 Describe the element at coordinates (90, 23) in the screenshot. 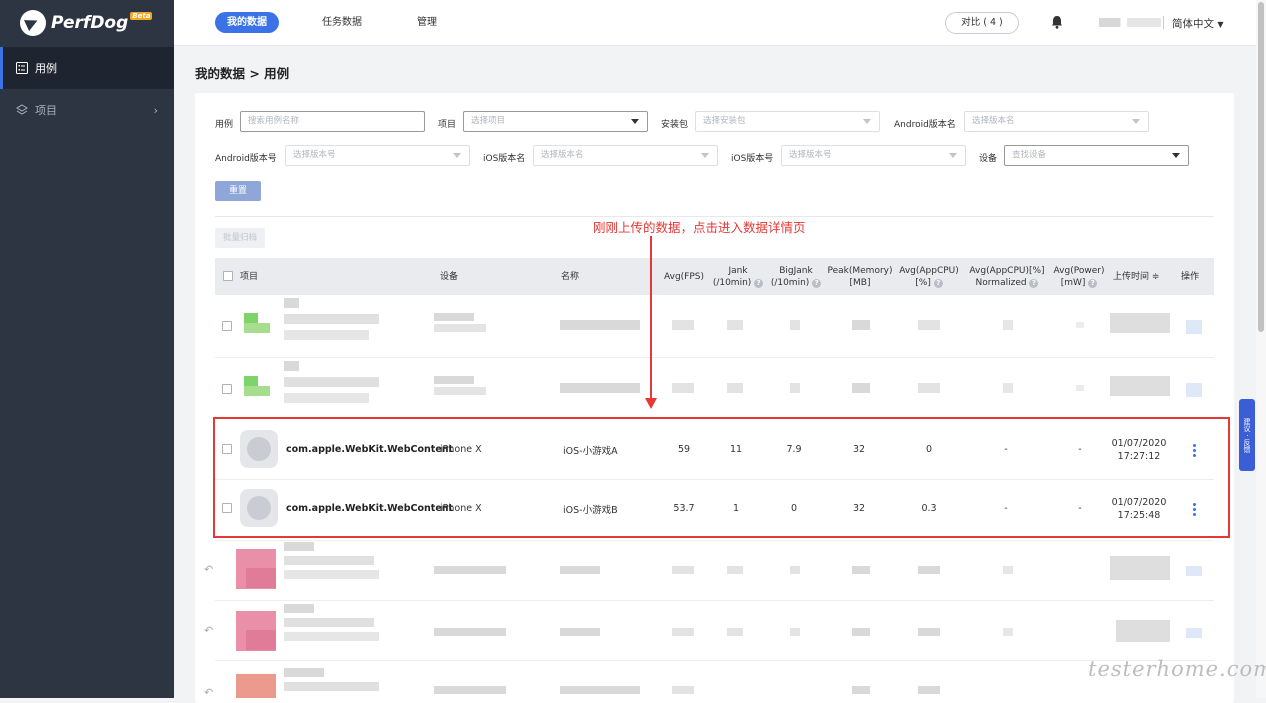

I see `brand-name: PerfDog` at that location.